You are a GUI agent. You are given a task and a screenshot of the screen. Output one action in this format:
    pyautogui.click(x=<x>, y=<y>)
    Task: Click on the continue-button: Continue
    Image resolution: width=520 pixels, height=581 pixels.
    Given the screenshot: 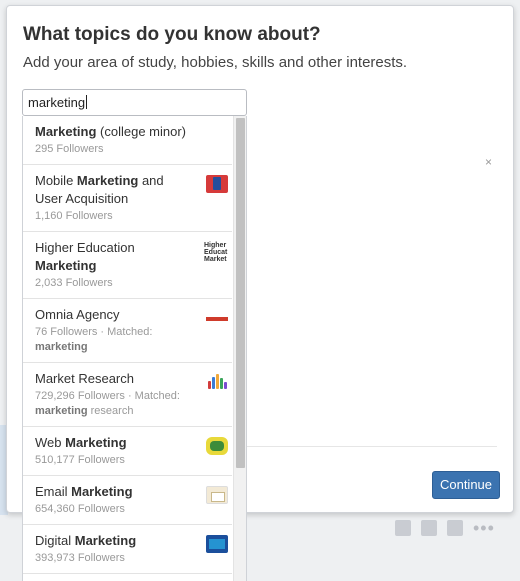 What is the action you would take?
    pyautogui.click(x=466, y=485)
    